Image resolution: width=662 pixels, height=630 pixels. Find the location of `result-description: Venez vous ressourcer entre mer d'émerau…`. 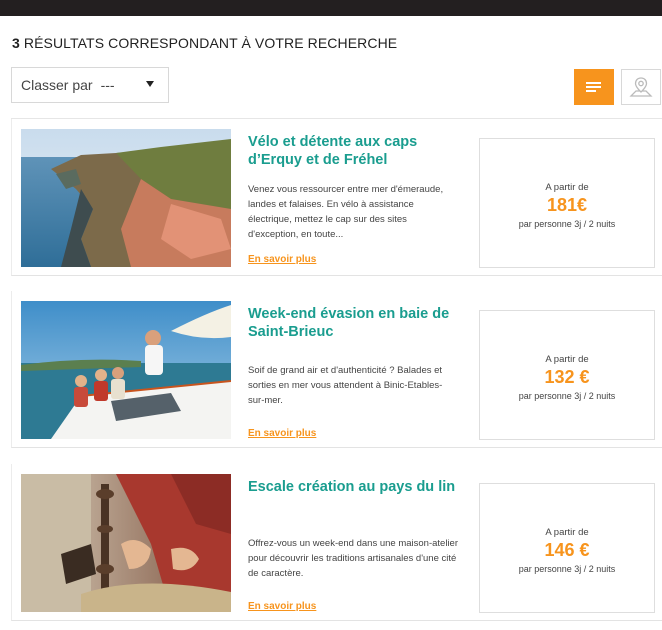

result-description: Venez vous ressourcer entre mer d'émerau… is located at coordinates (346, 212).